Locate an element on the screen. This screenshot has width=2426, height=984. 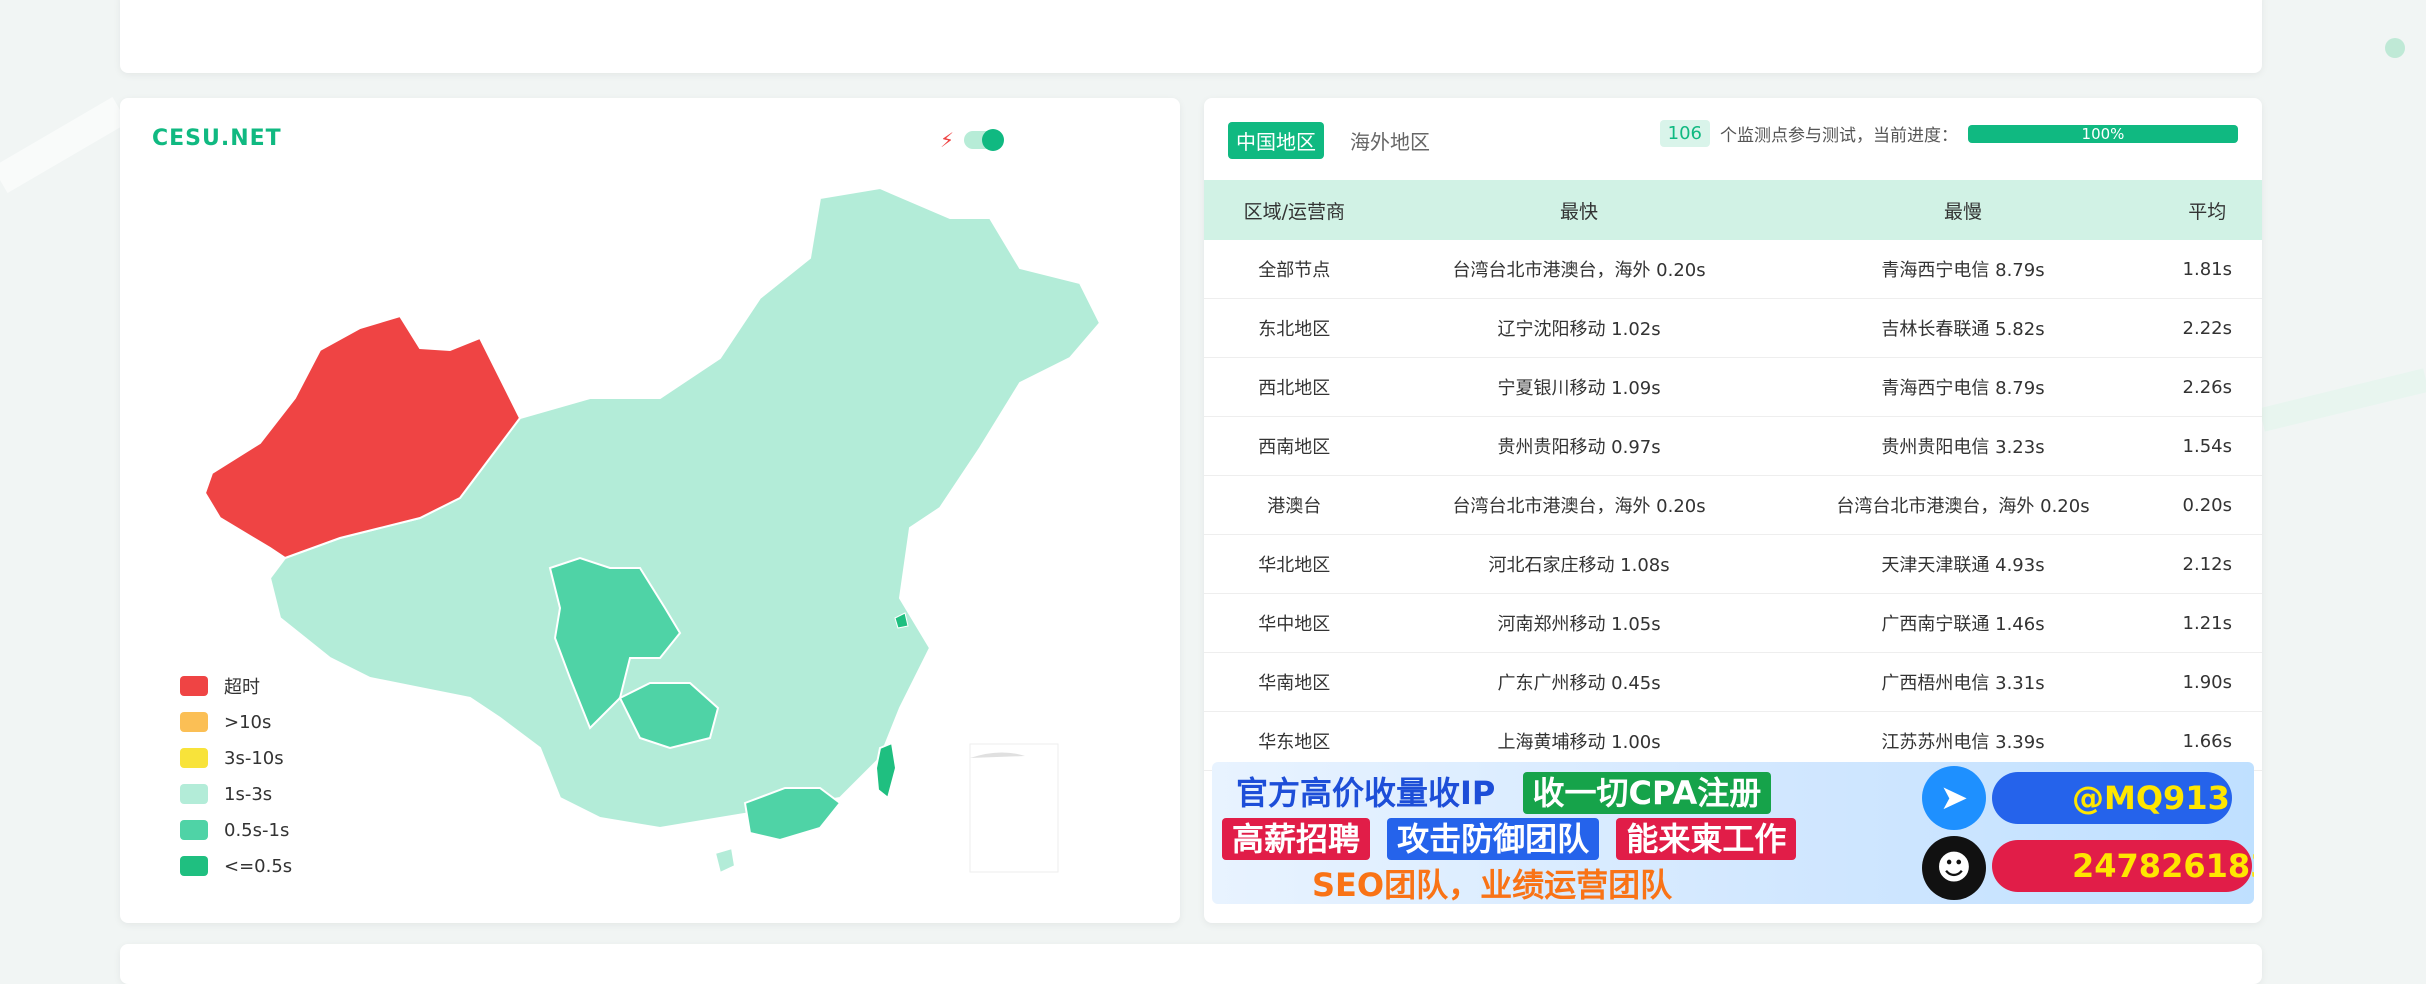
qq-pill: 2478261833 is located at coordinates (2123, 866).